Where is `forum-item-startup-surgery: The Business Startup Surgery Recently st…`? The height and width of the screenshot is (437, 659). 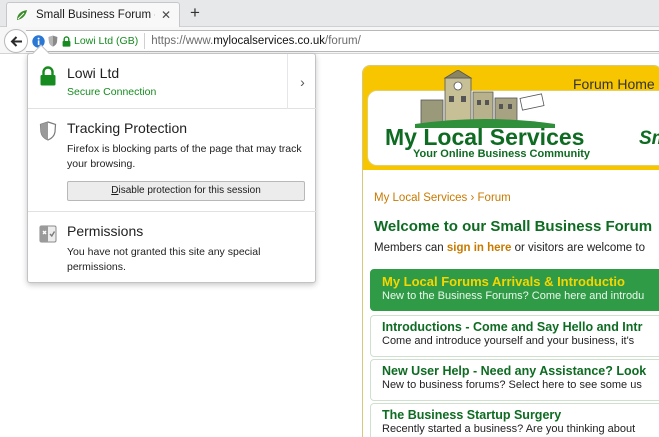
forum-item-startup-surgery: The Business Startup Surgery Recently st… is located at coordinates (514, 420).